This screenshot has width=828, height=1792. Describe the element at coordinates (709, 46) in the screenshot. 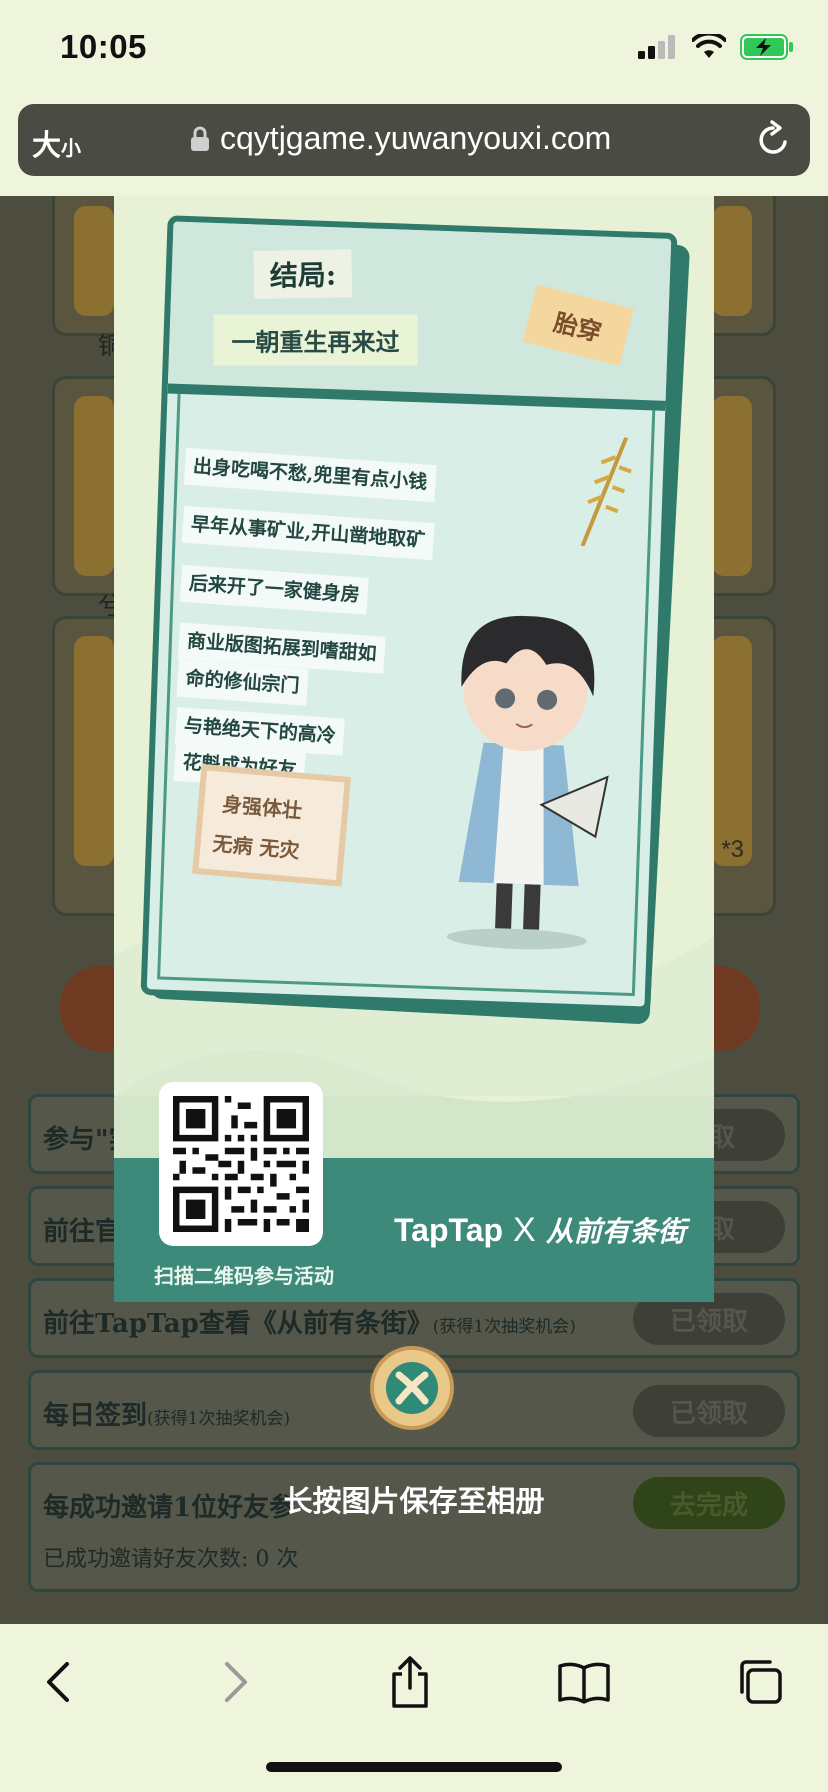

I see `wifi-icon` at that location.